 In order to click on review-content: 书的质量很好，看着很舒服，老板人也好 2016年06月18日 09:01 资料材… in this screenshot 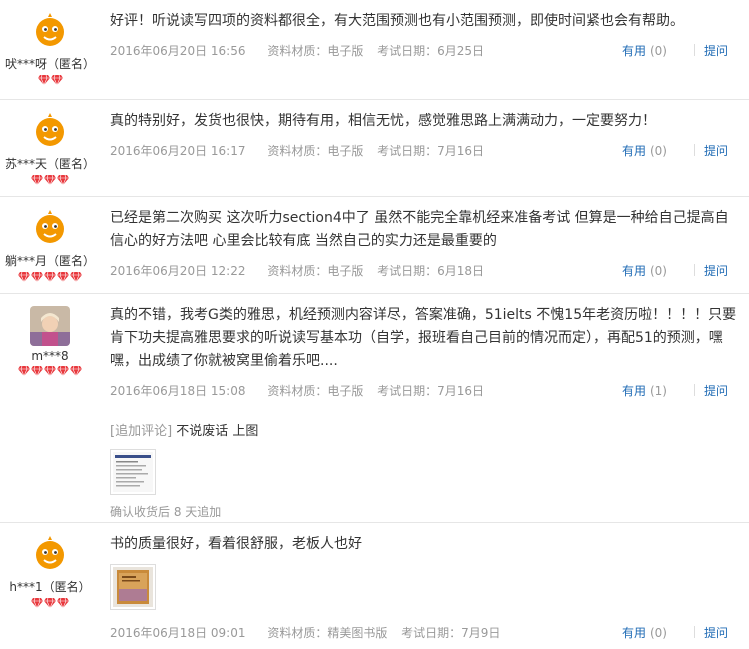, I will do `click(425, 587)`.